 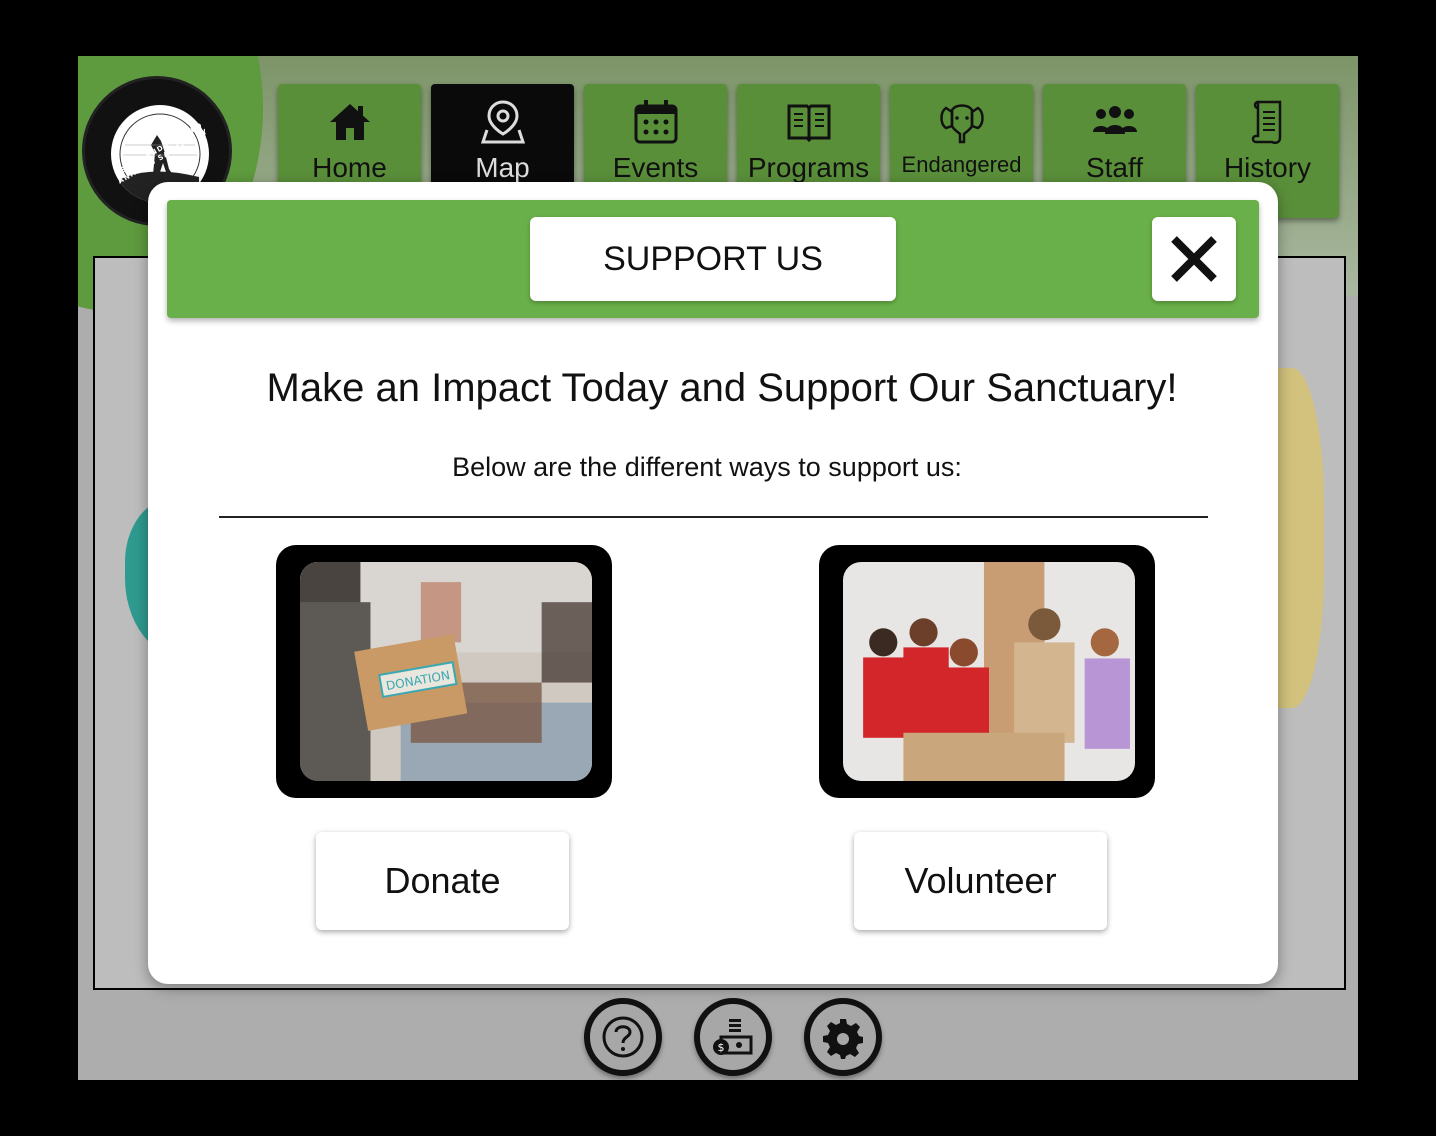 What do you see at coordinates (808, 167) in the screenshot?
I see `tab-programs-label: Programs` at bounding box center [808, 167].